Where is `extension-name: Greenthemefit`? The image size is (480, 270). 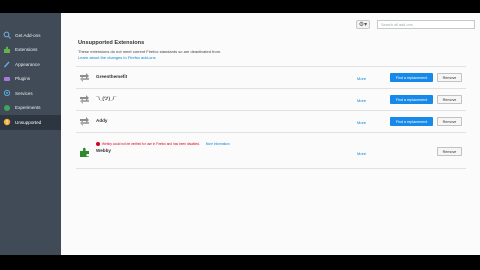
extension-name: Greenthemefit is located at coordinates (112, 76).